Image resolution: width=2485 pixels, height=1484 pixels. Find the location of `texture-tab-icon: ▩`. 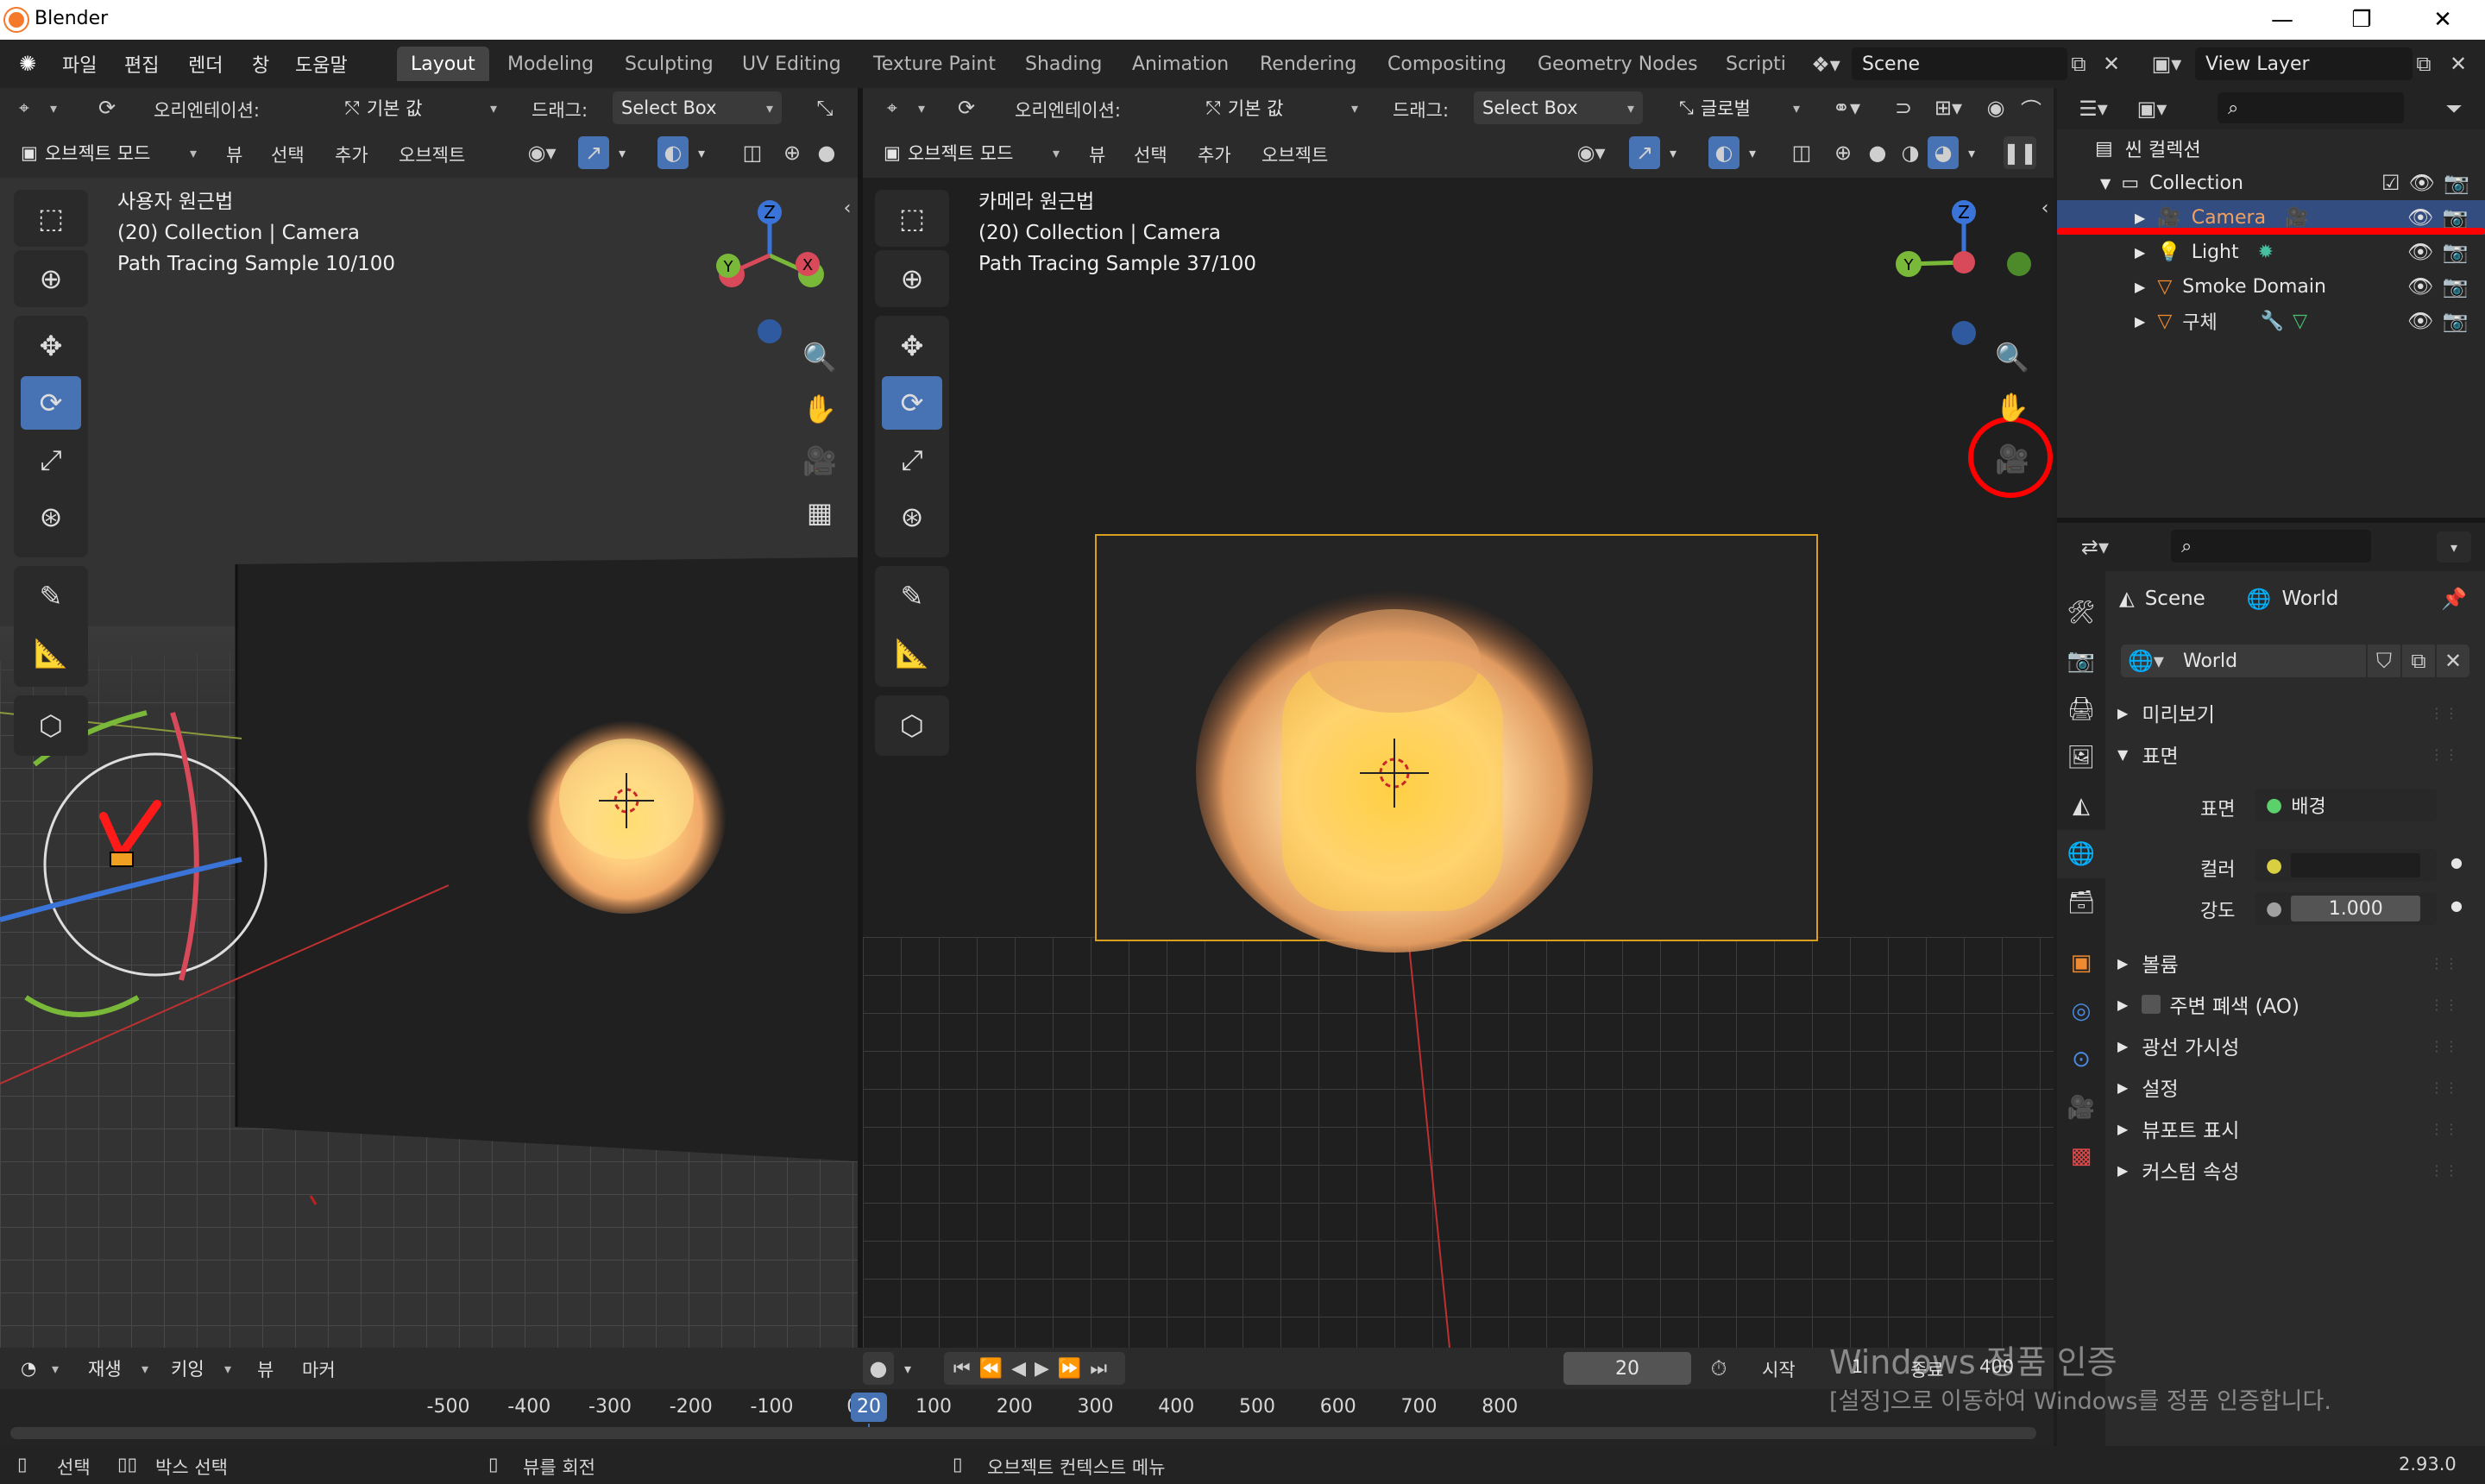

texture-tab-icon: ▩ is located at coordinates (2081, 1156).